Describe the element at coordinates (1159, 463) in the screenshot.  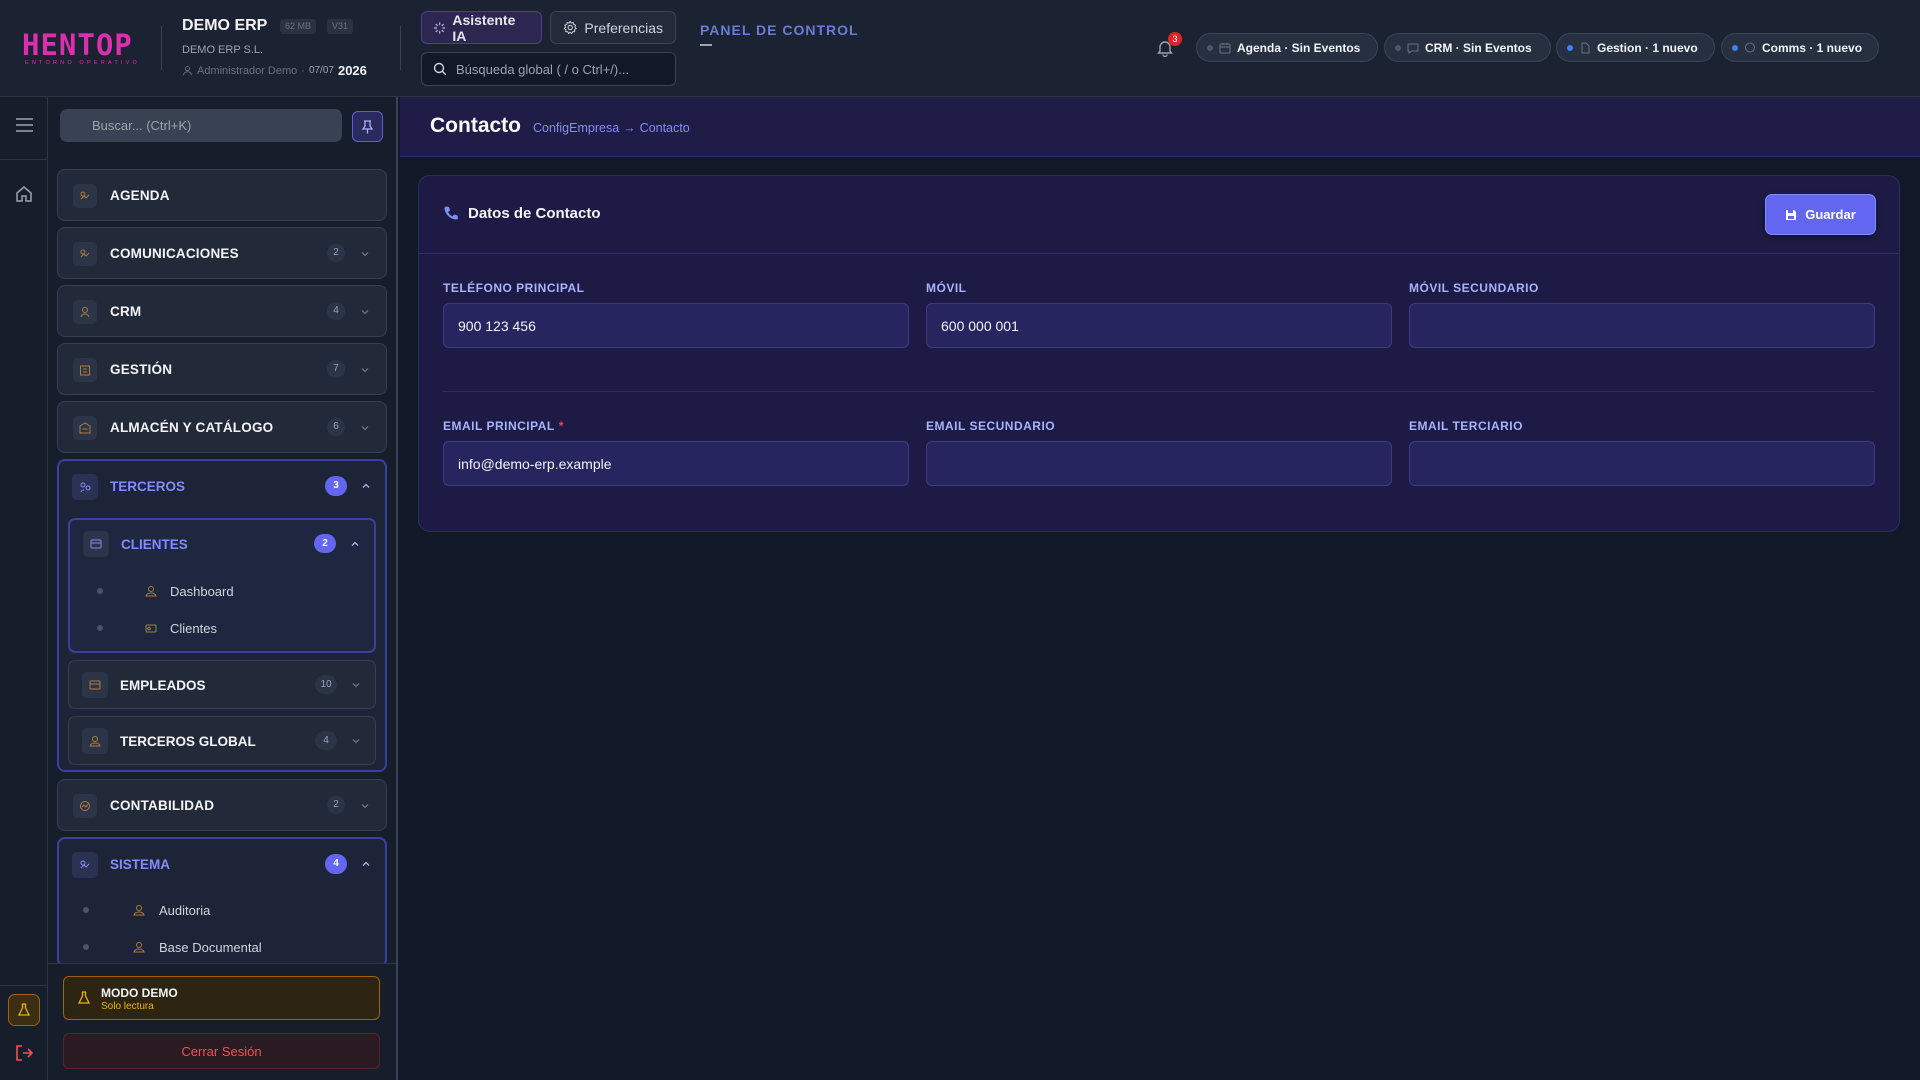
I see `email-secundario-input` at that location.